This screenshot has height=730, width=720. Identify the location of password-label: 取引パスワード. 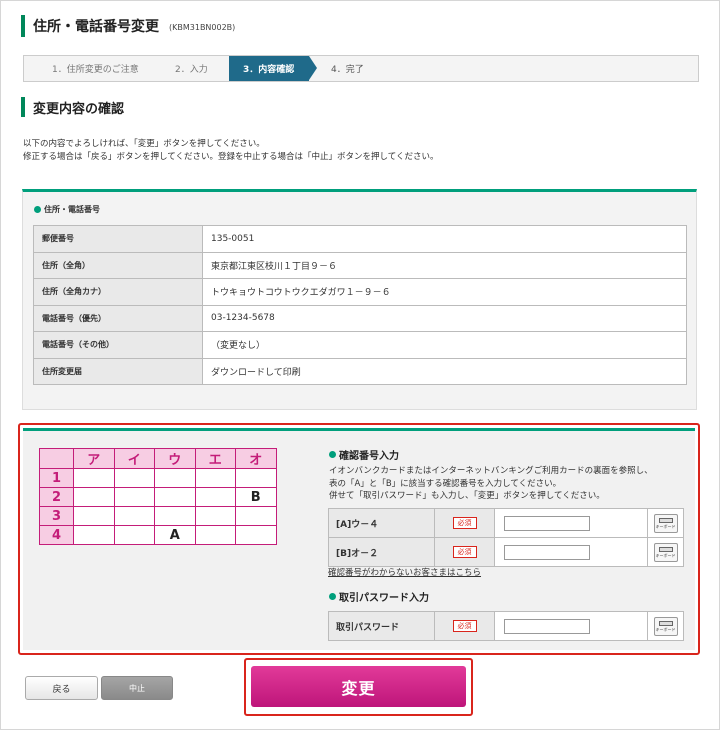
(382, 626).